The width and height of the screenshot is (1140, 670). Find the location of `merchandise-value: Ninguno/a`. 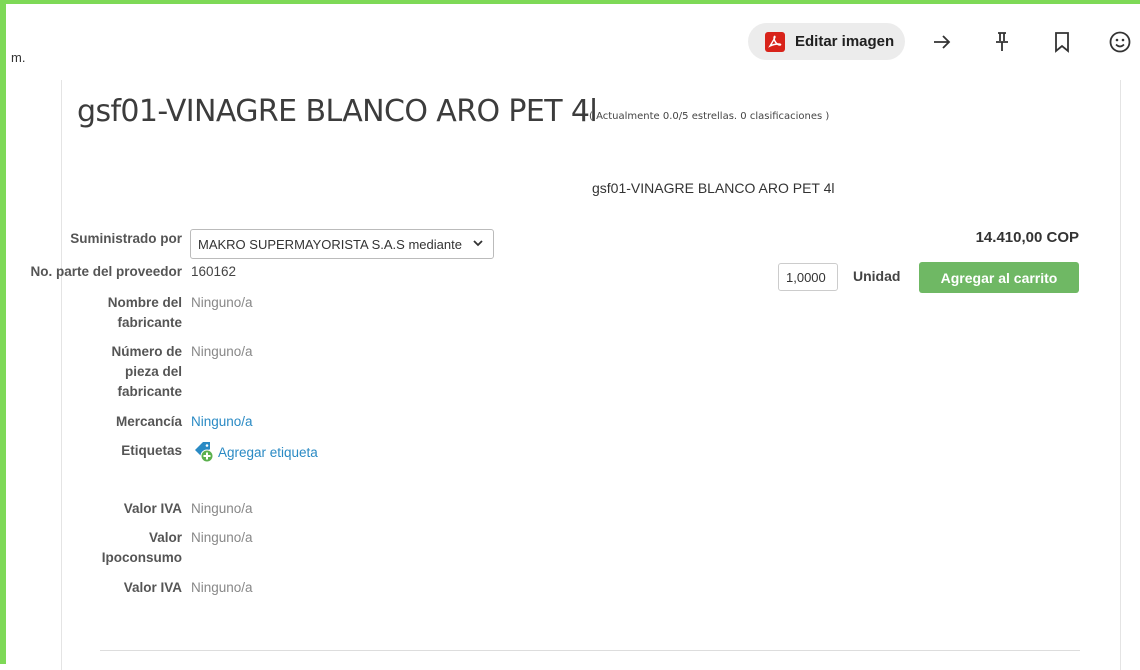

merchandise-value: Ninguno/a is located at coordinates (222, 422).